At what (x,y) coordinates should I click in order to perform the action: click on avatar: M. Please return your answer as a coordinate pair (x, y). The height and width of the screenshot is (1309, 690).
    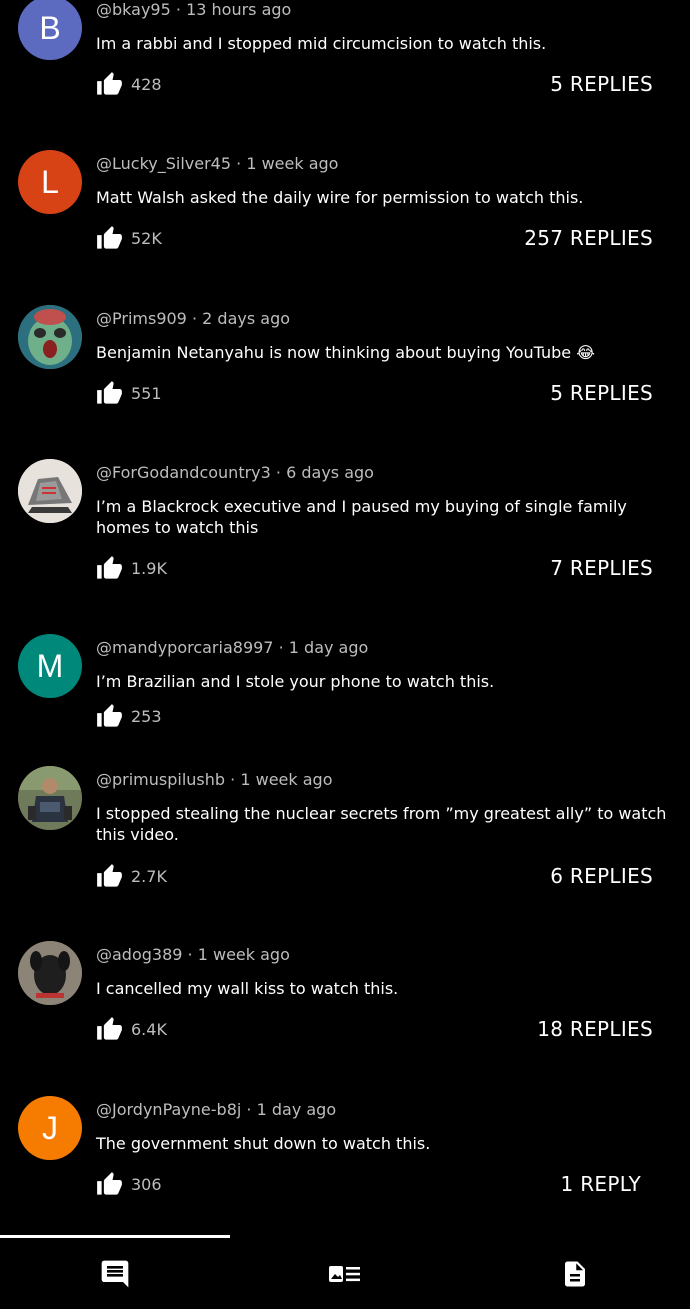
    Looking at the image, I should click on (50, 666).